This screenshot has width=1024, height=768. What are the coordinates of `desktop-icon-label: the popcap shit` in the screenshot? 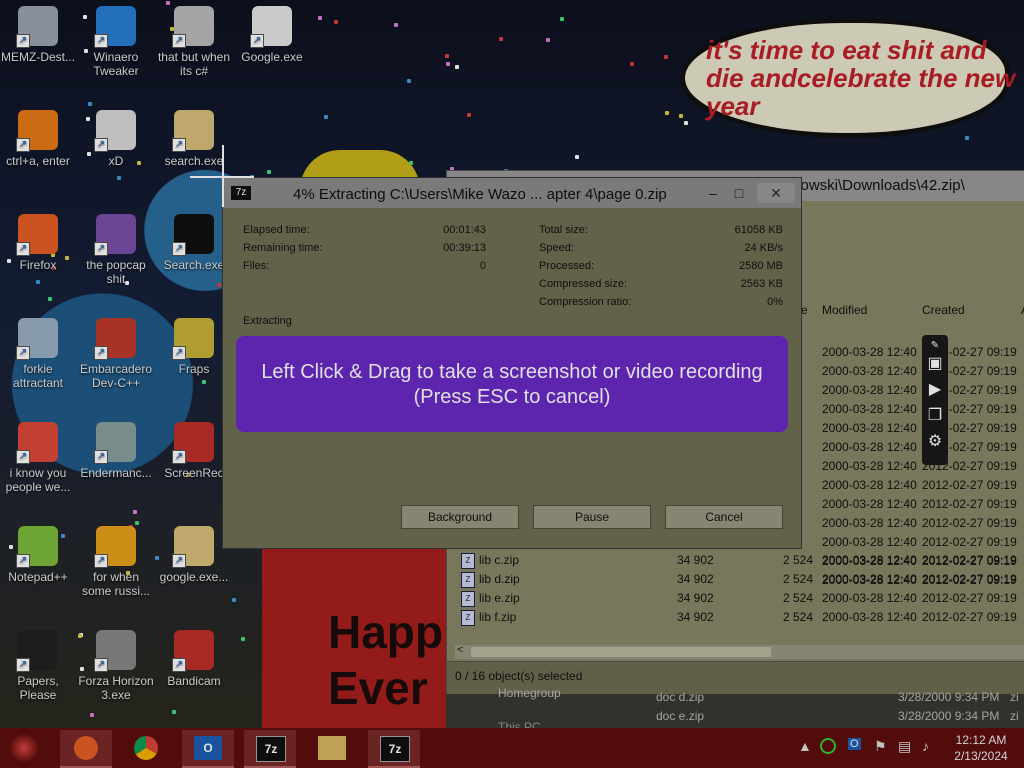 It's located at (116, 272).